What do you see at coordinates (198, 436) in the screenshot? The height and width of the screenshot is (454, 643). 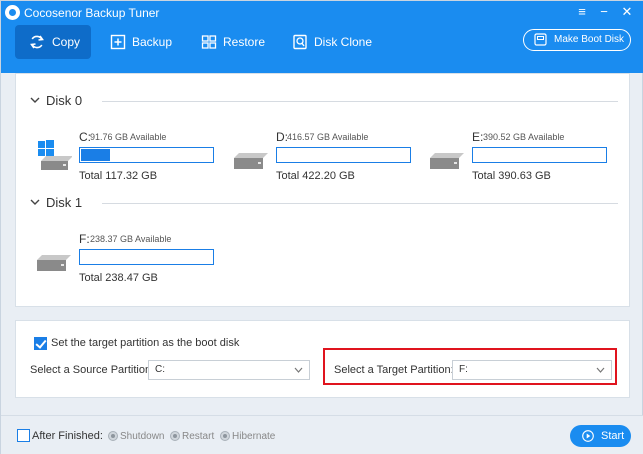 I see `restart-label: Restart` at bounding box center [198, 436].